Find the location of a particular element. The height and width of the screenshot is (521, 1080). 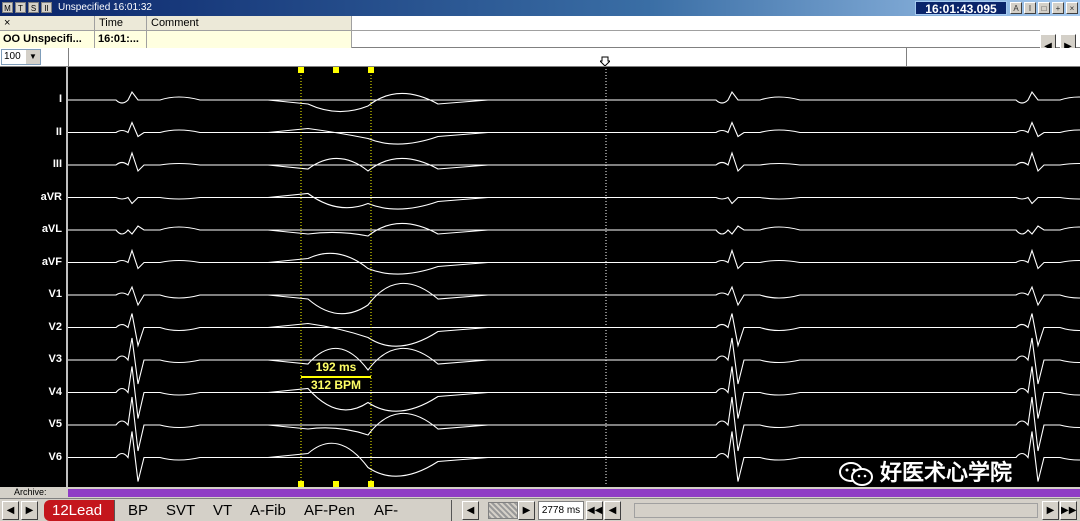

lead-label-avl: aVL is located at coordinates (51, 229).